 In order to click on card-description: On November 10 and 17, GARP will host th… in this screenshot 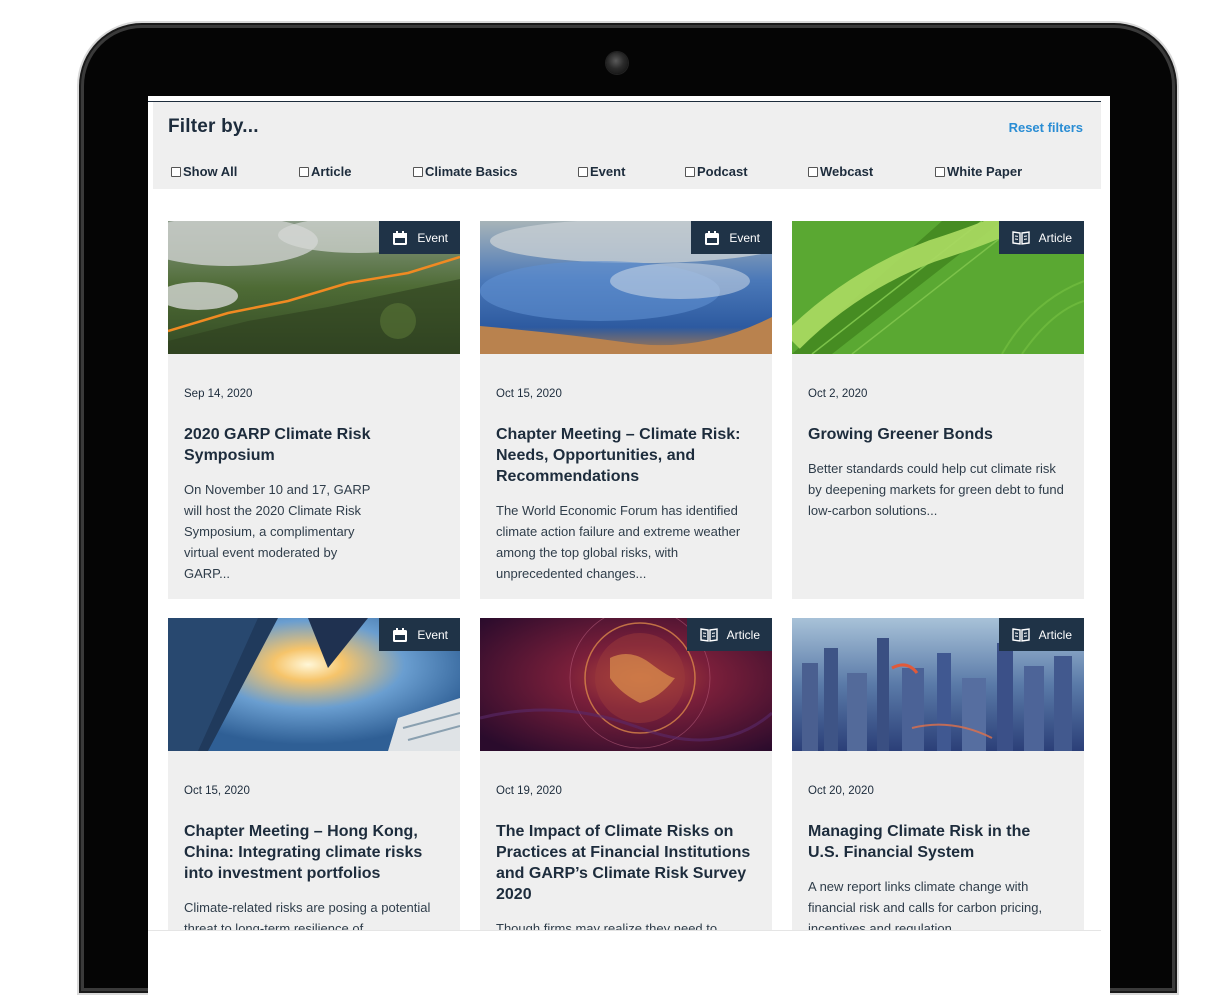, I will do `click(277, 531)`.